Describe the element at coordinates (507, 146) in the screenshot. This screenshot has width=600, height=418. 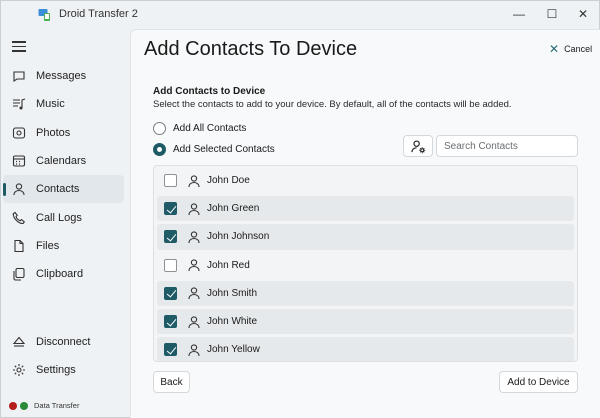
I see `search-contacts-input` at that location.